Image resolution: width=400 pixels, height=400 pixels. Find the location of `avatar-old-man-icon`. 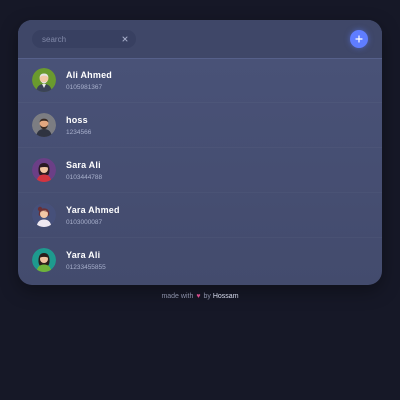

avatar-old-man-icon is located at coordinates (44, 80).